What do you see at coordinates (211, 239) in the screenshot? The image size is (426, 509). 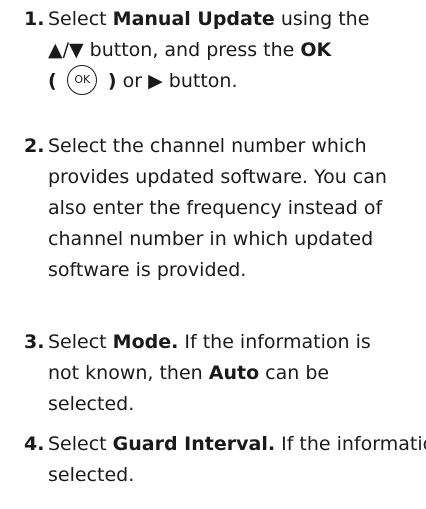 I see `step-2-line-4: channel number in which updated` at bounding box center [211, 239].